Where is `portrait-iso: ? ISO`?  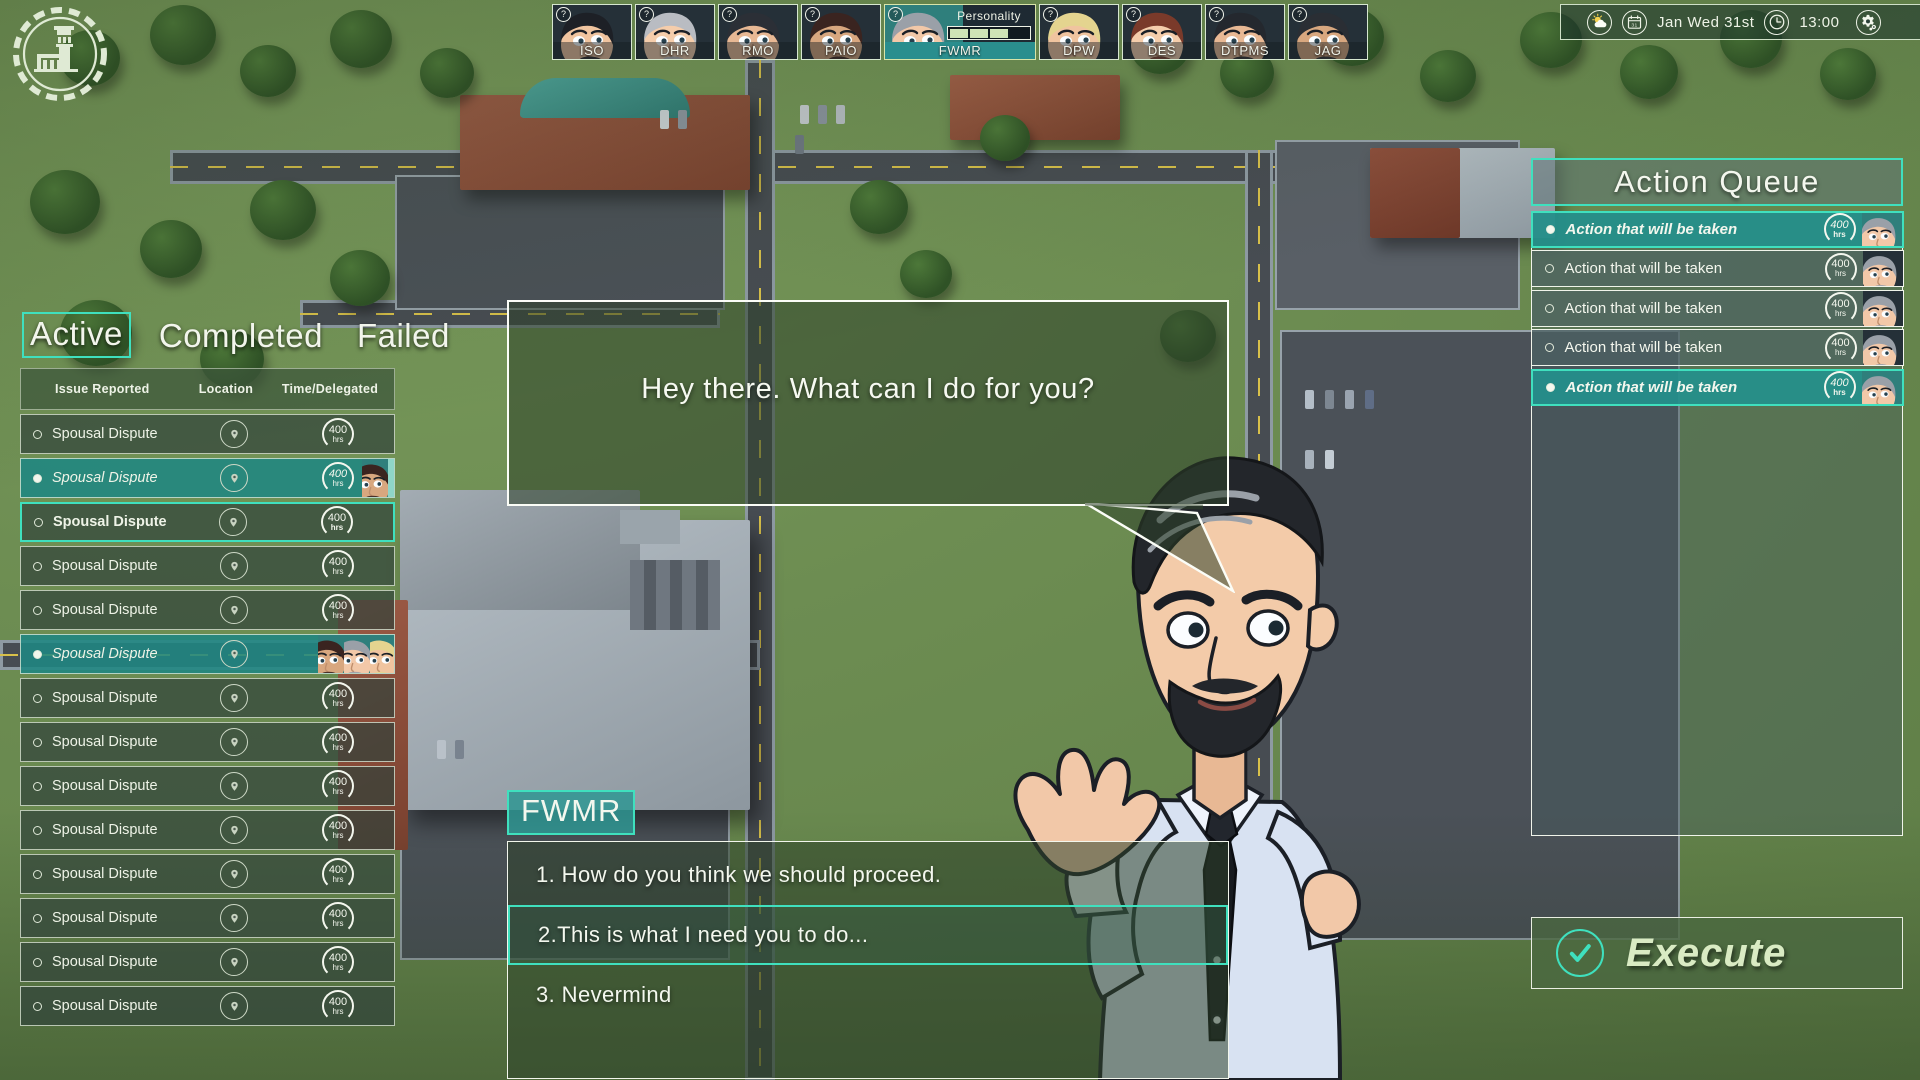 portrait-iso: ? ISO is located at coordinates (592, 32).